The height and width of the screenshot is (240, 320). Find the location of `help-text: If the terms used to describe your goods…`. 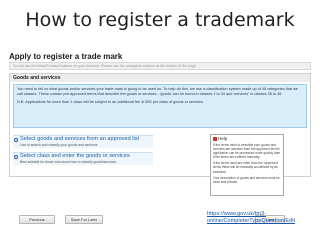

help-text: If the terms used to describe your goods… is located at coordinates (247, 151).